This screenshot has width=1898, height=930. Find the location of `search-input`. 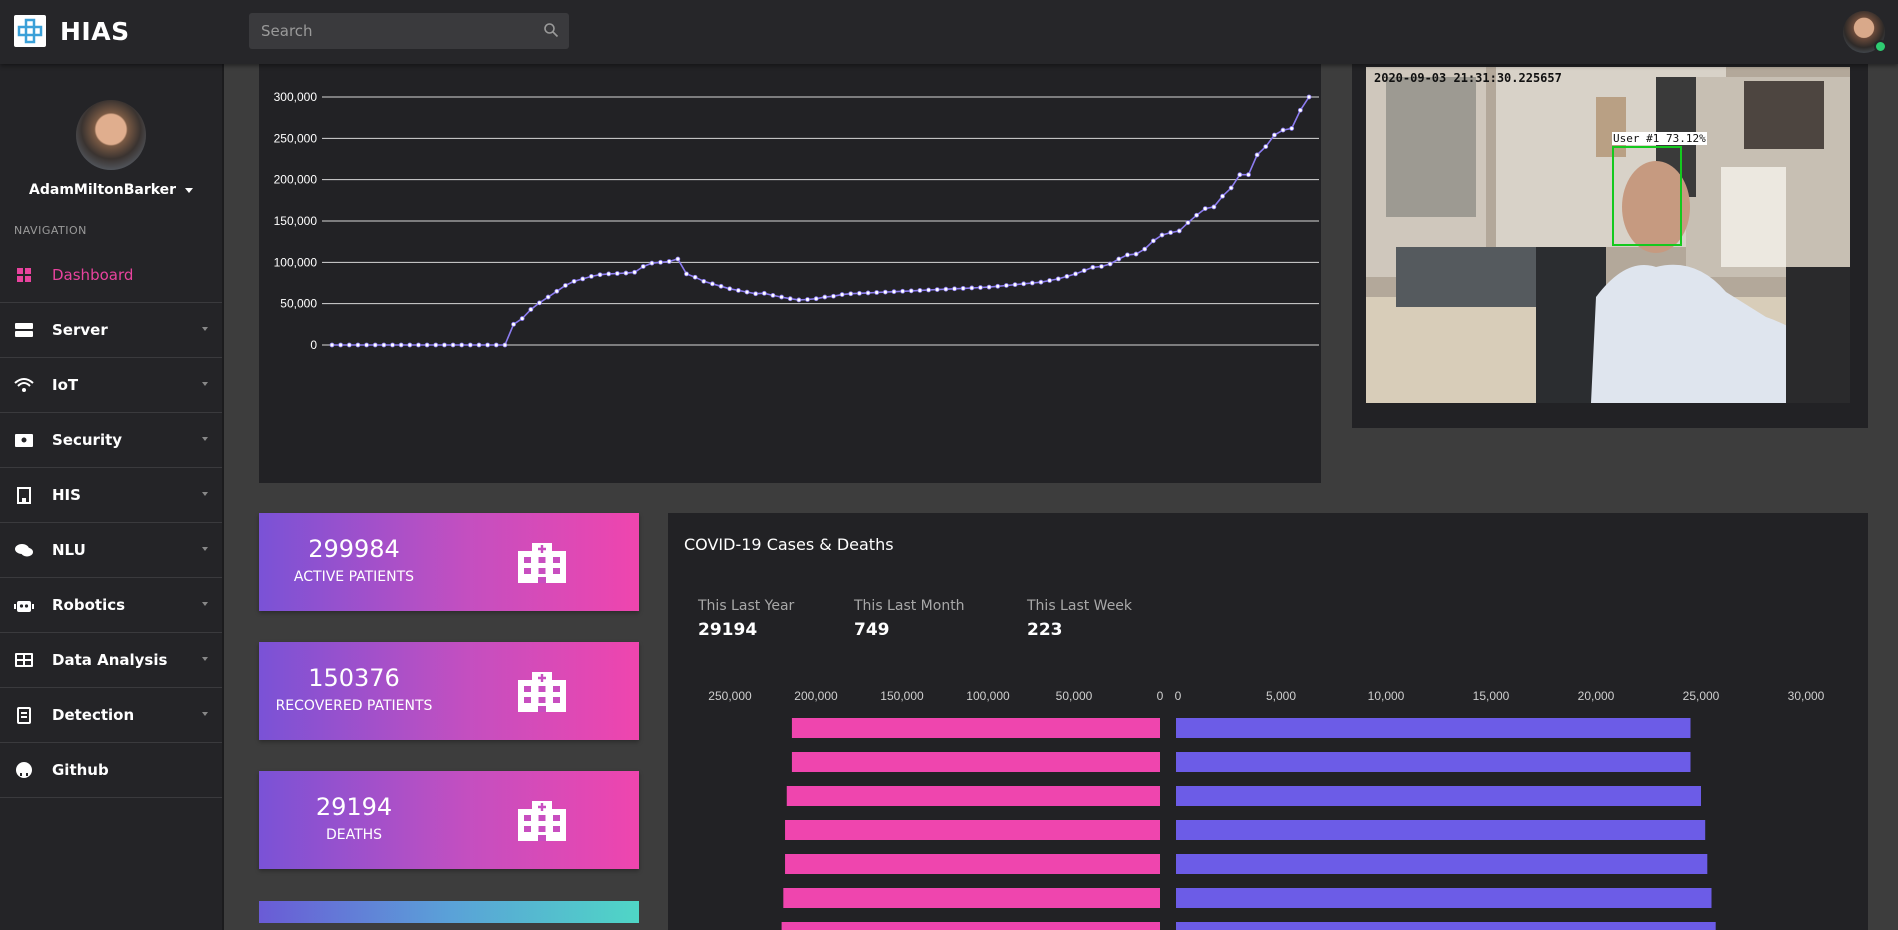

search-input is located at coordinates (384, 31).